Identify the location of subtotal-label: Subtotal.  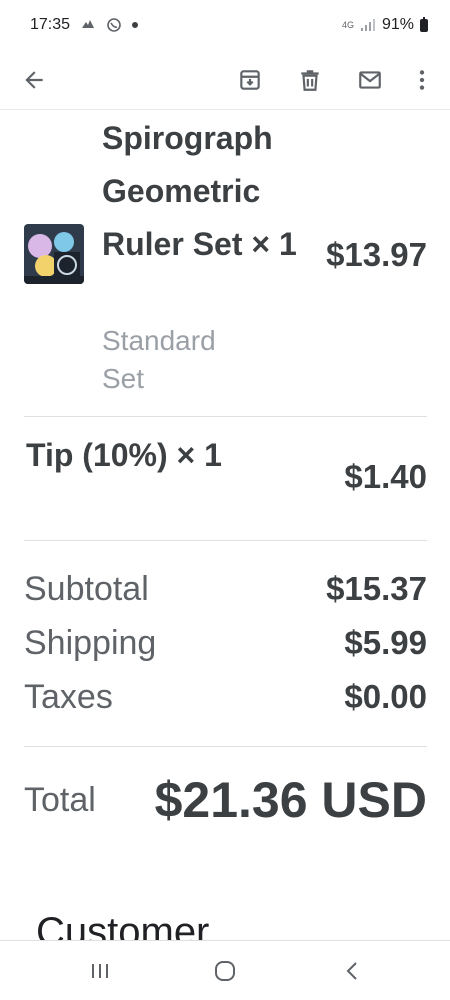
(86, 588).